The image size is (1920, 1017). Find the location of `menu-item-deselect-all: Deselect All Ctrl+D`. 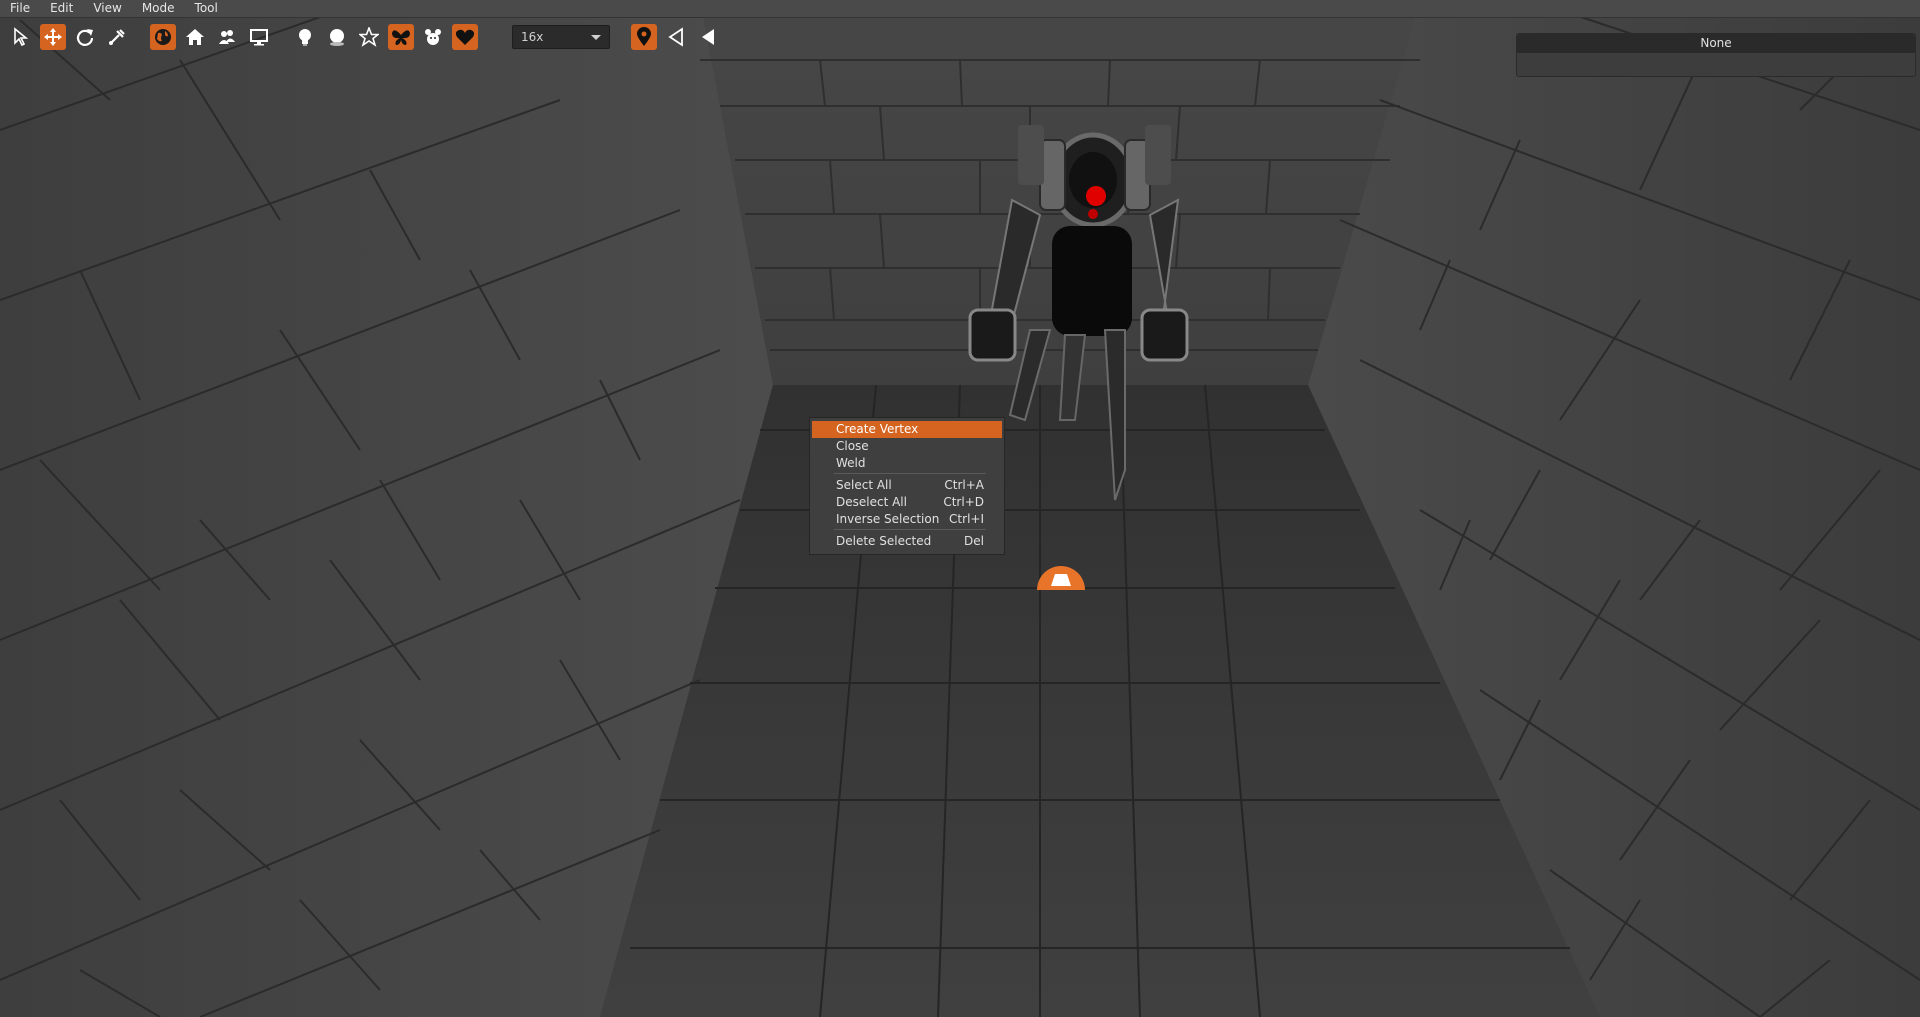

menu-item-deselect-all: Deselect All Ctrl+D is located at coordinates (907, 502).